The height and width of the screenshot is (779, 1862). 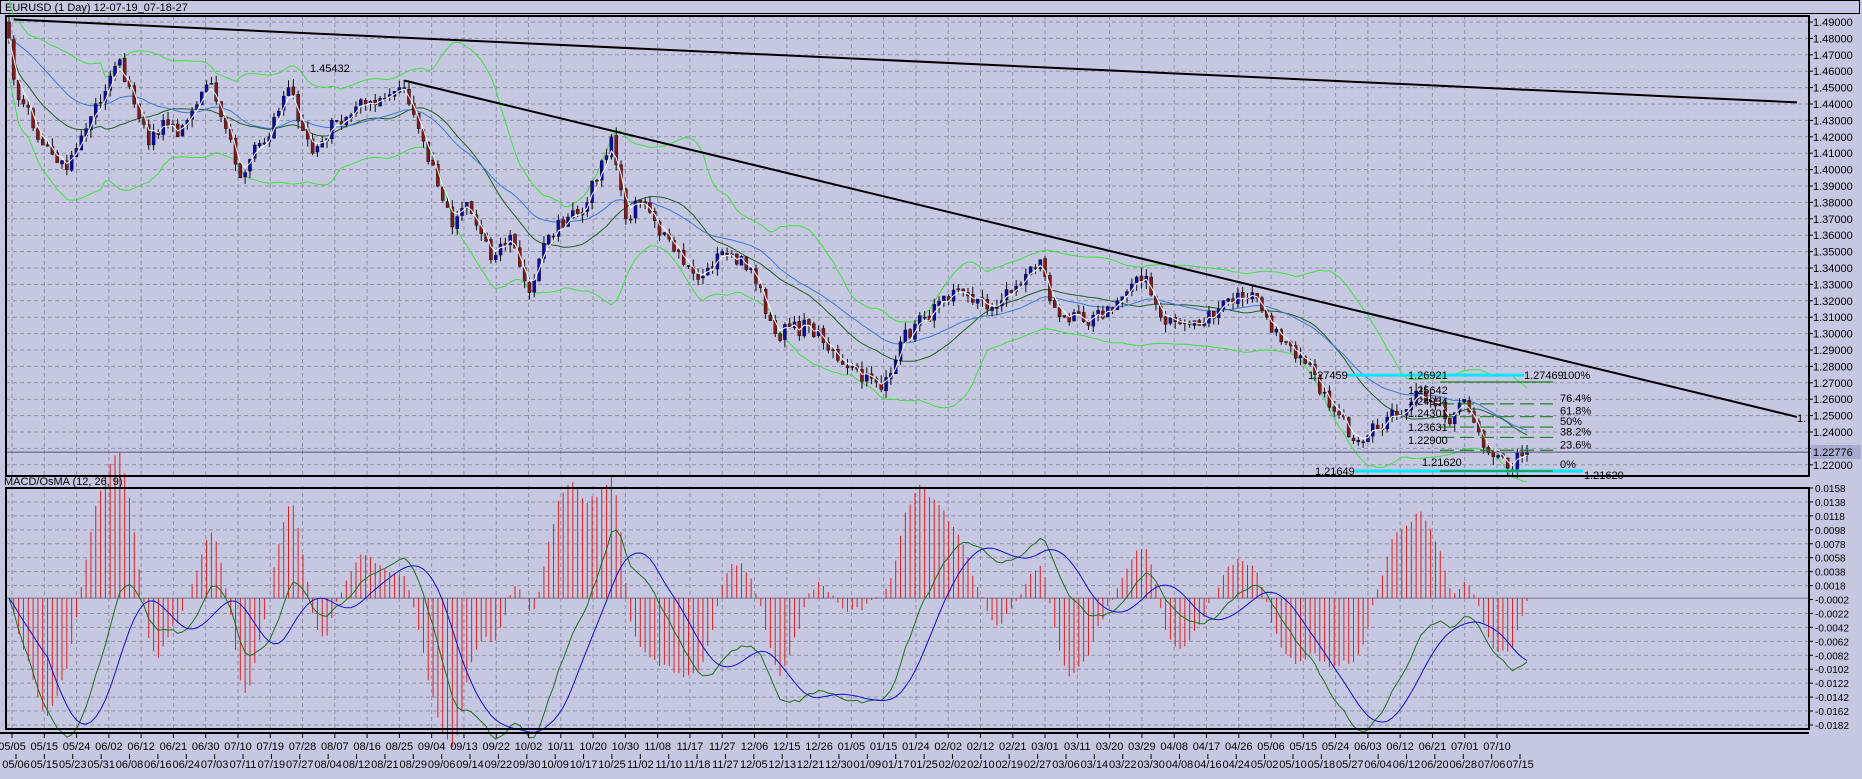 What do you see at coordinates (1833, 187) in the screenshot?
I see `price-axis-label: 1.39000` at bounding box center [1833, 187].